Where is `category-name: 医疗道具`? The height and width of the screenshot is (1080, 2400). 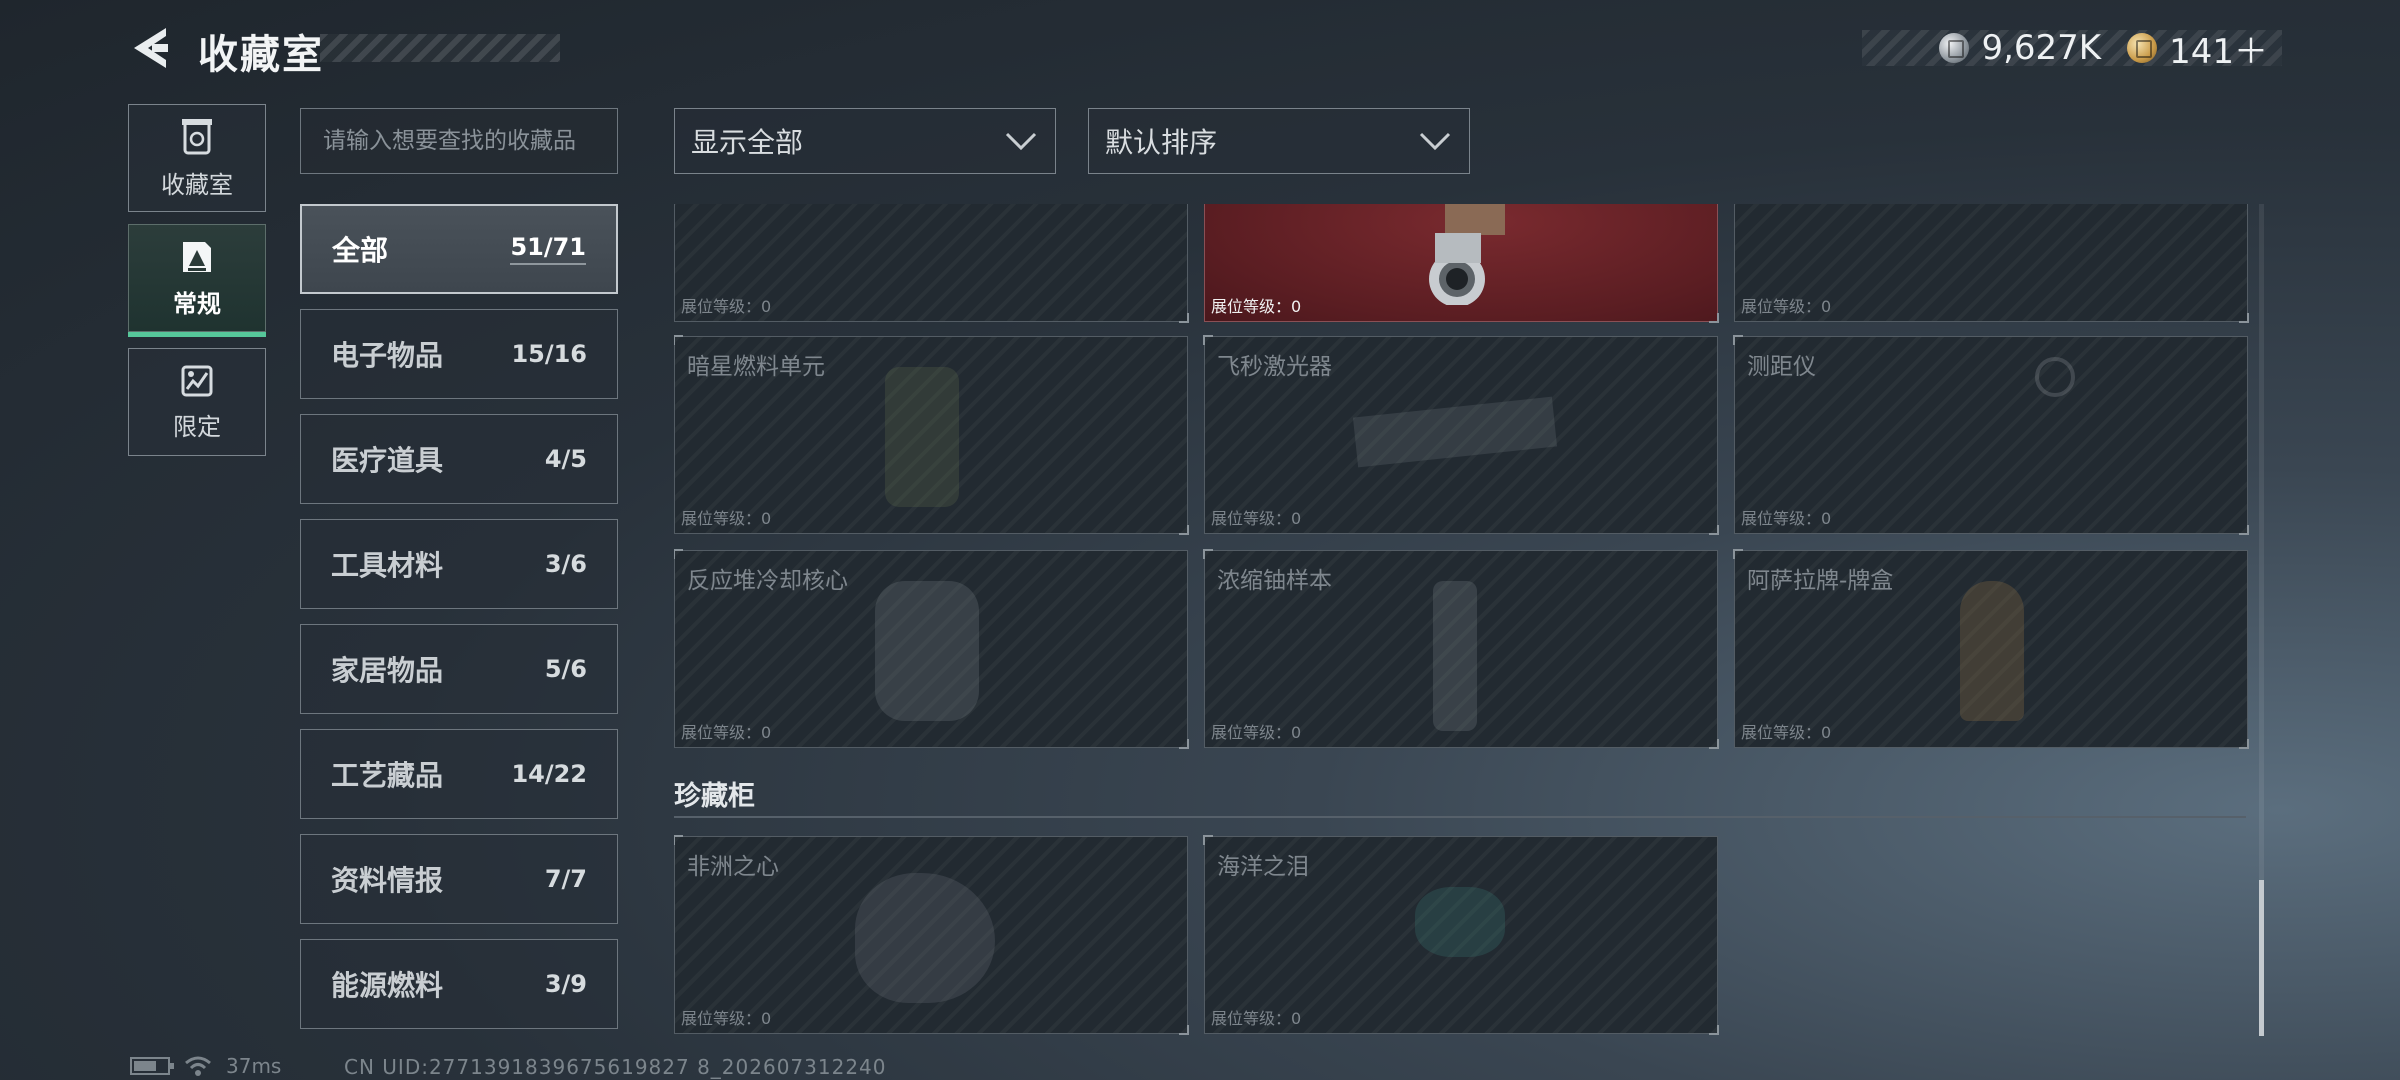
category-name: 医疗道具 is located at coordinates (387, 460).